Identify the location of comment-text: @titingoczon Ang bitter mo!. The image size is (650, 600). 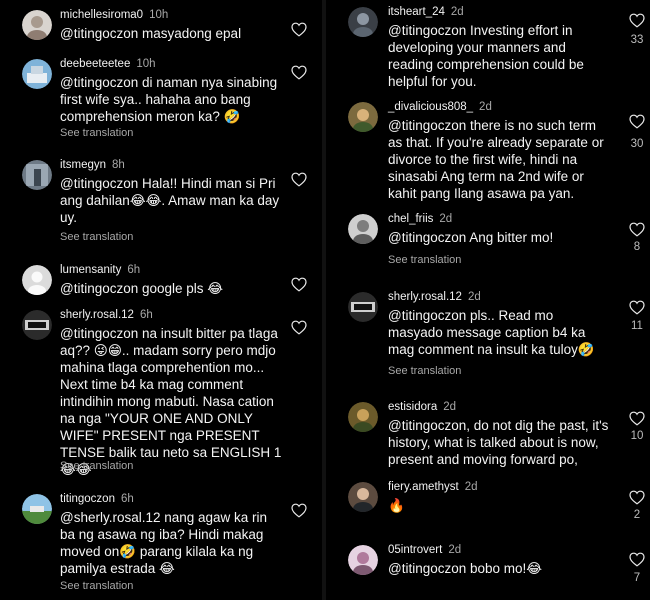
(471, 237).